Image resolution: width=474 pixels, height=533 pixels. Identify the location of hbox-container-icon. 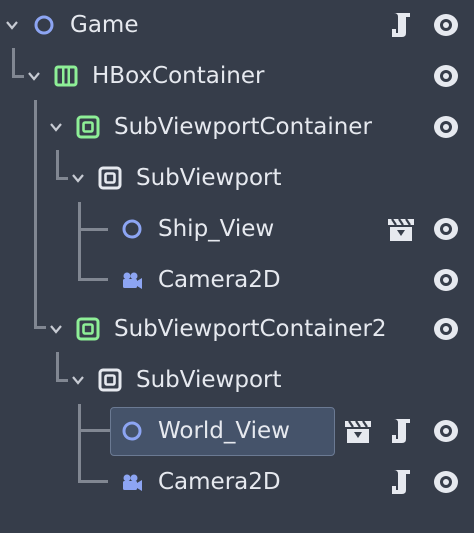
(66, 76).